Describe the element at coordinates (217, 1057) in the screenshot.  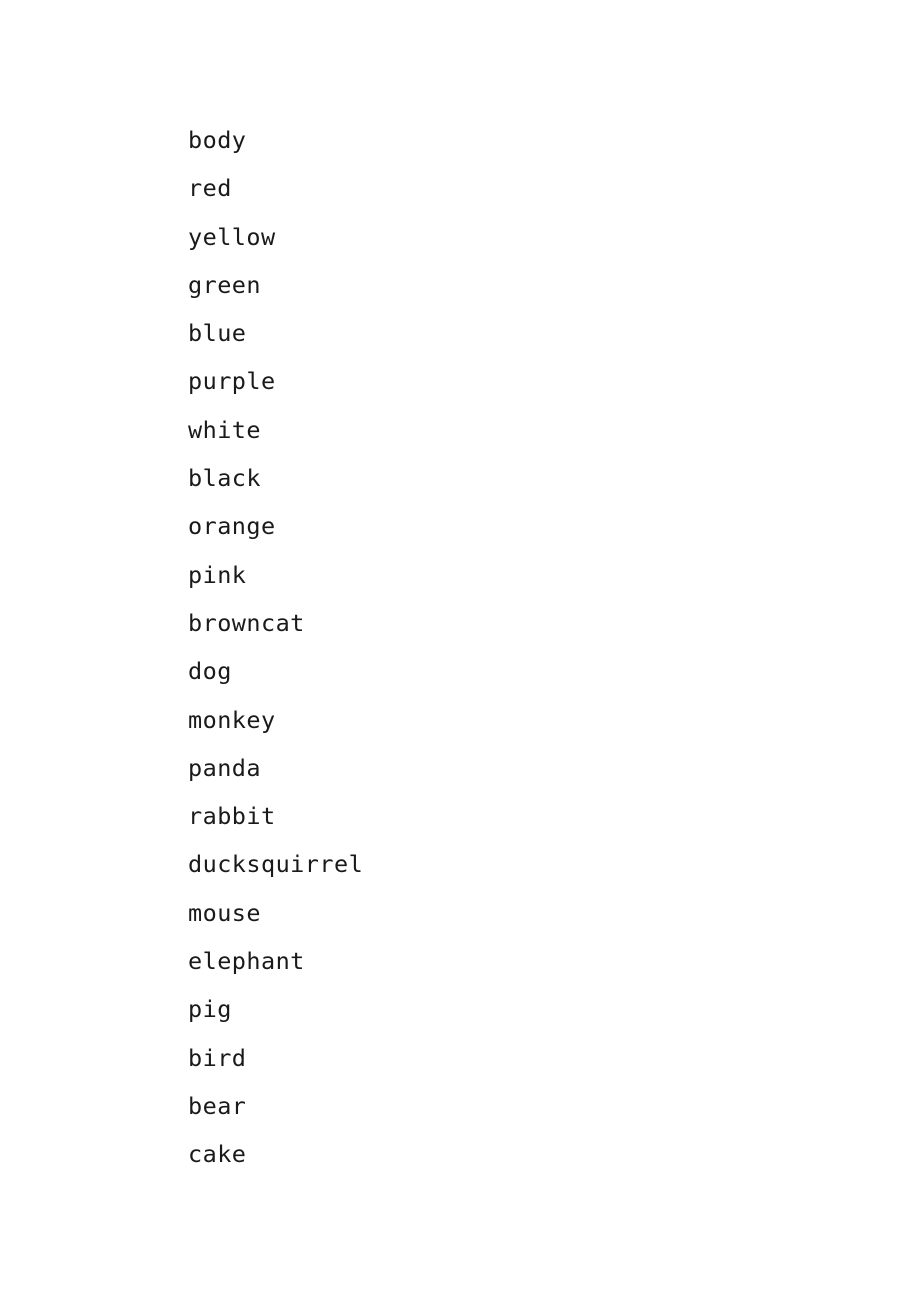
I see `list-item: bird` at that location.